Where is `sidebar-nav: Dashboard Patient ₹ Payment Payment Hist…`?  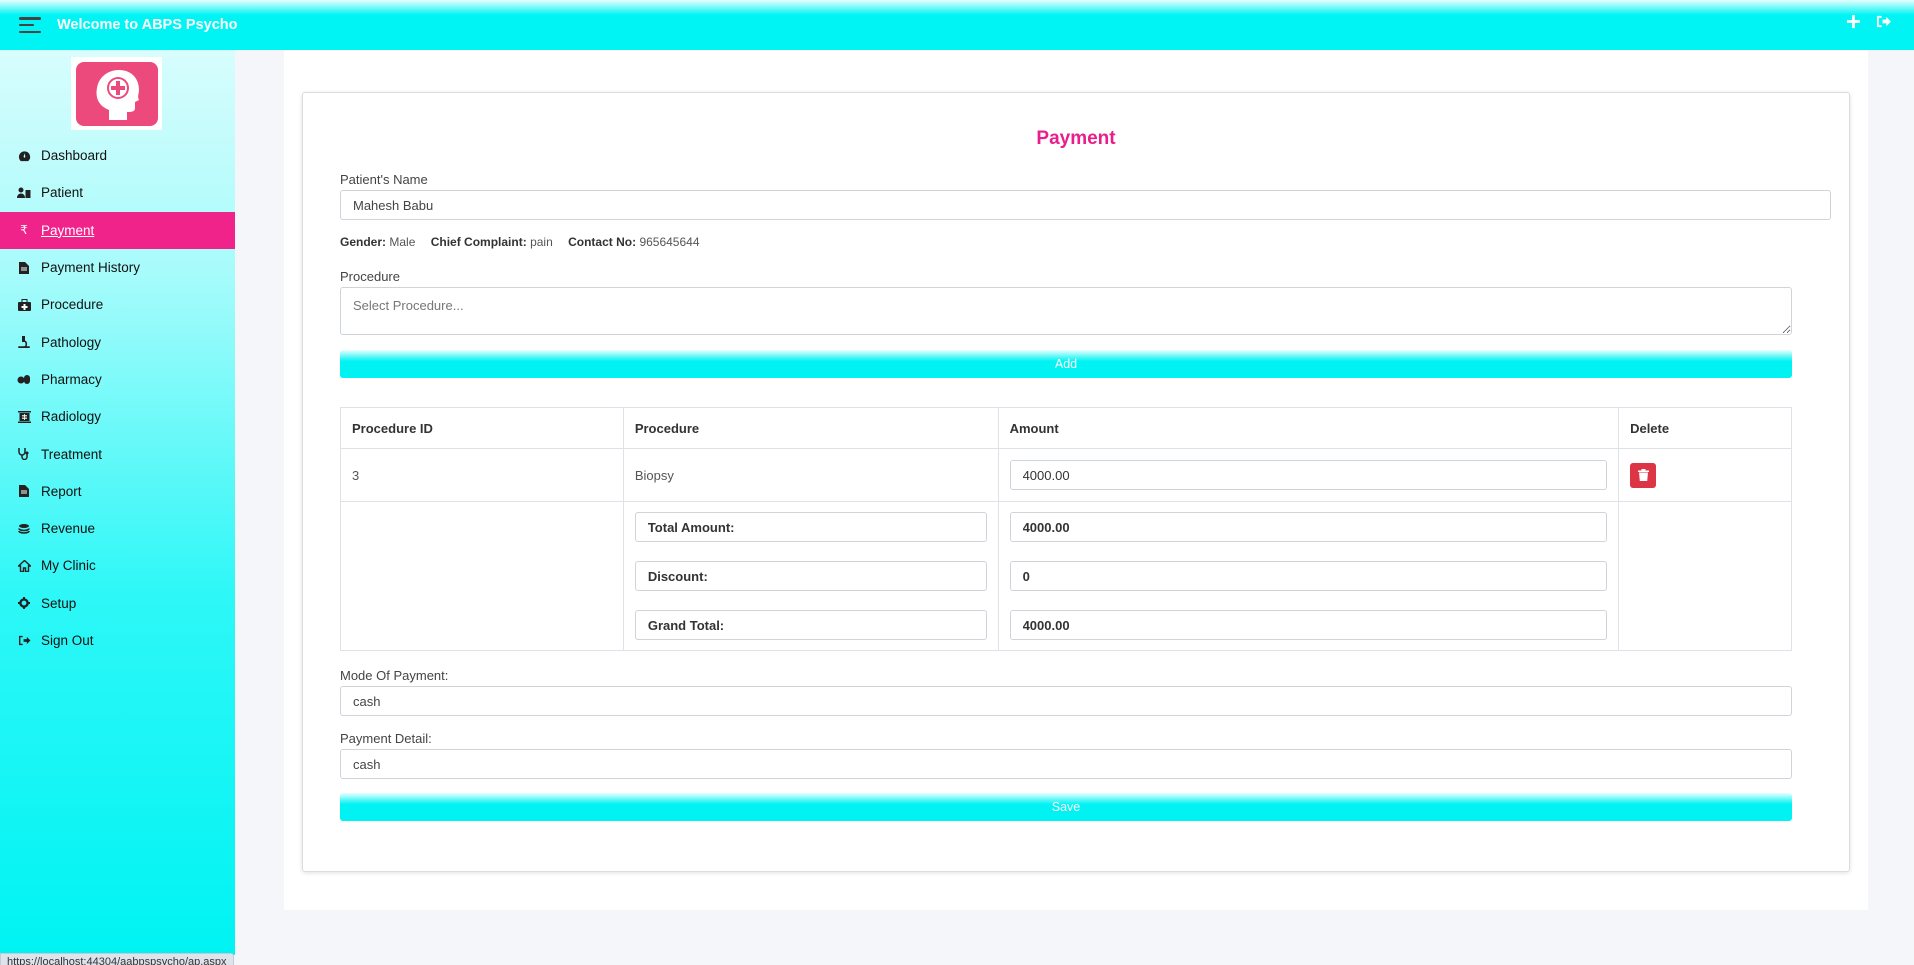
sidebar-nav: Dashboard Patient ₹ Payment Payment Hist… is located at coordinates (117, 398).